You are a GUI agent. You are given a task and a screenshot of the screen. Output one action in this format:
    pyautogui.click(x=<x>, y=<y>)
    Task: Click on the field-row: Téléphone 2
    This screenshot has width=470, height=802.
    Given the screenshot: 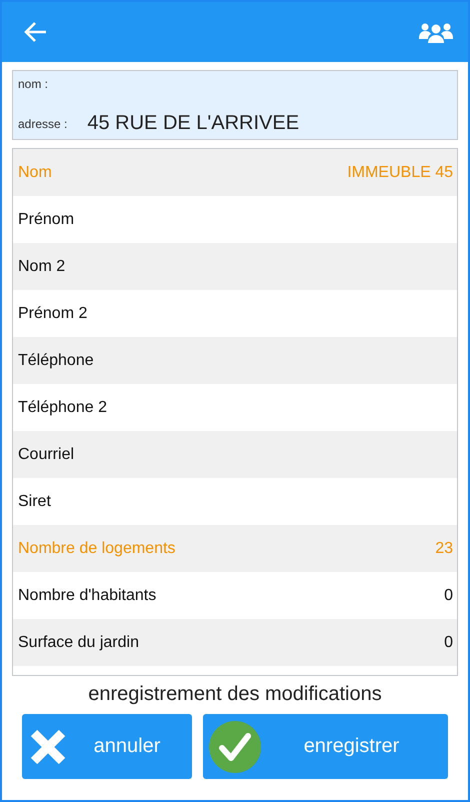 What is the action you would take?
    pyautogui.click(x=235, y=407)
    